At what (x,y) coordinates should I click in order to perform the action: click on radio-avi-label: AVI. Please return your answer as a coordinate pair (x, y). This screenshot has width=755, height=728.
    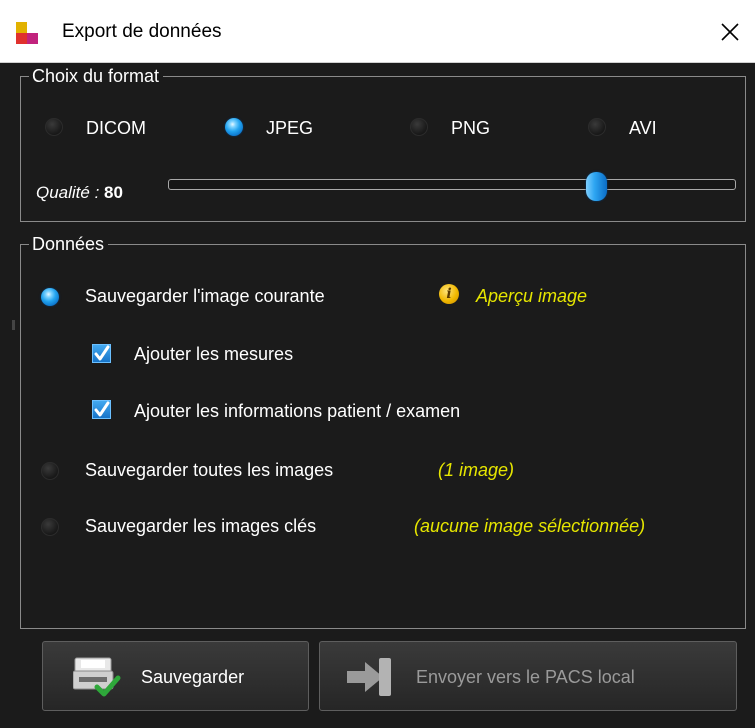
    Looking at the image, I should click on (643, 128).